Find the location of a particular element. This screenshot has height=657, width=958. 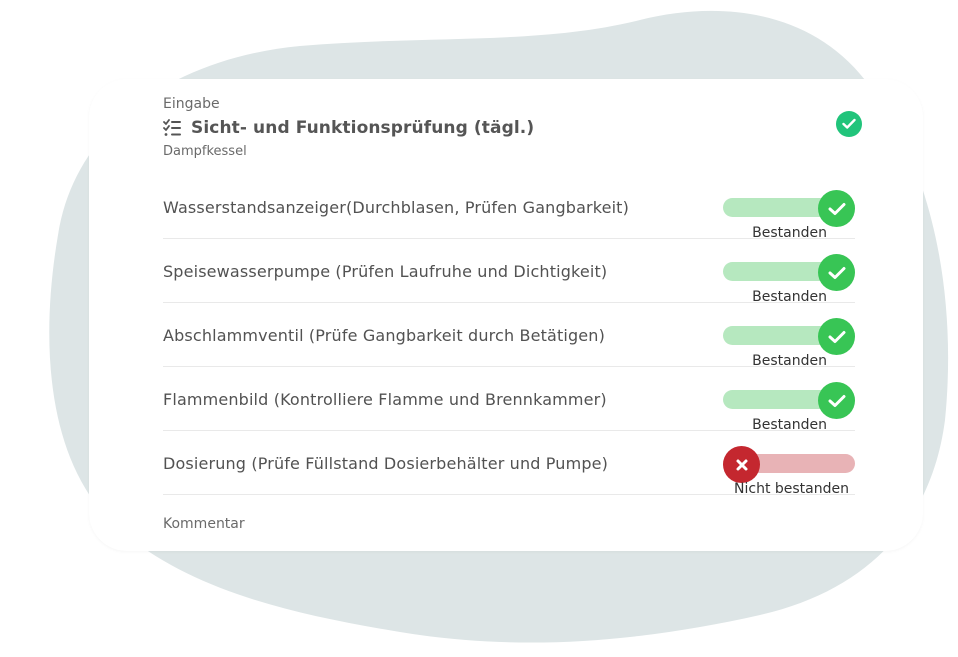

form-title: Sicht- und Funktionsprüfung (tägl.) is located at coordinates (363, 128).